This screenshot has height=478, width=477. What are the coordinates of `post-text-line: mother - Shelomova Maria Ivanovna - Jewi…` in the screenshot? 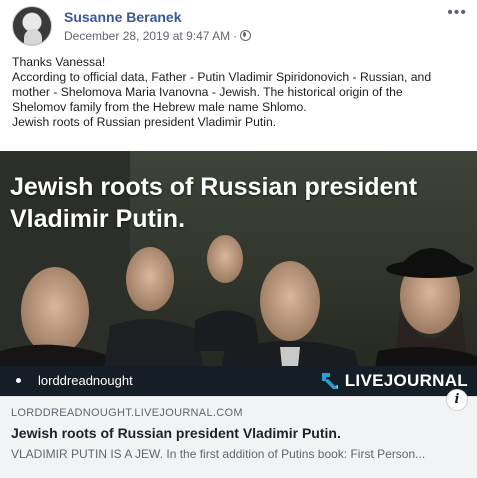 It's located at (207, 92).